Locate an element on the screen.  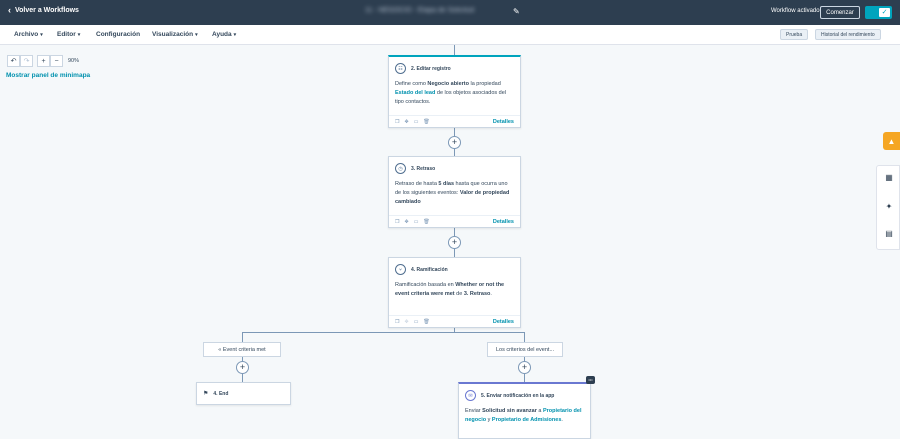
branch-line is located at coordinates (383, 332).